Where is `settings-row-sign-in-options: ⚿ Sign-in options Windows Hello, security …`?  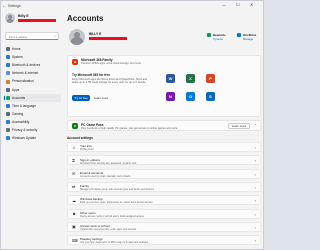 settings-row-sign-in-options: ⚿ Sign-in options Windows Hello, security … is located at coordinates (164, 160).